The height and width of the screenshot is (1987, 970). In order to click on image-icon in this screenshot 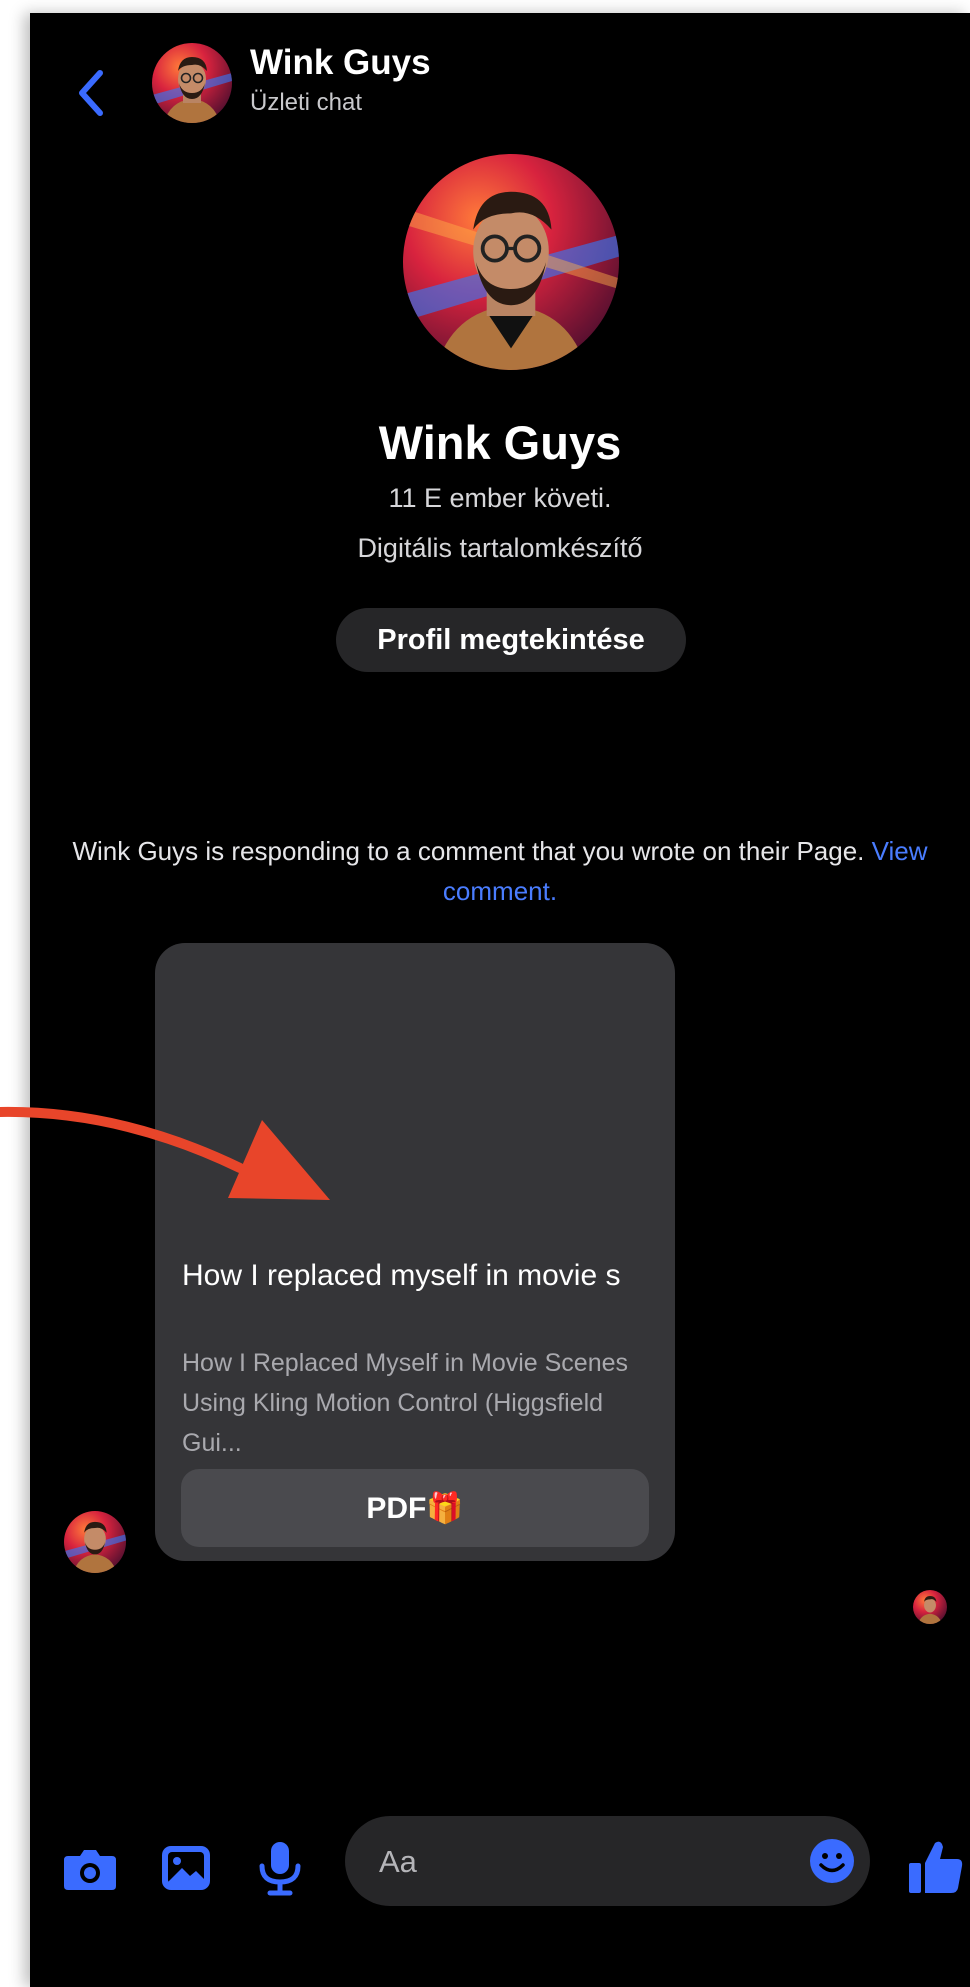, I will do `click(186, 1868)`.